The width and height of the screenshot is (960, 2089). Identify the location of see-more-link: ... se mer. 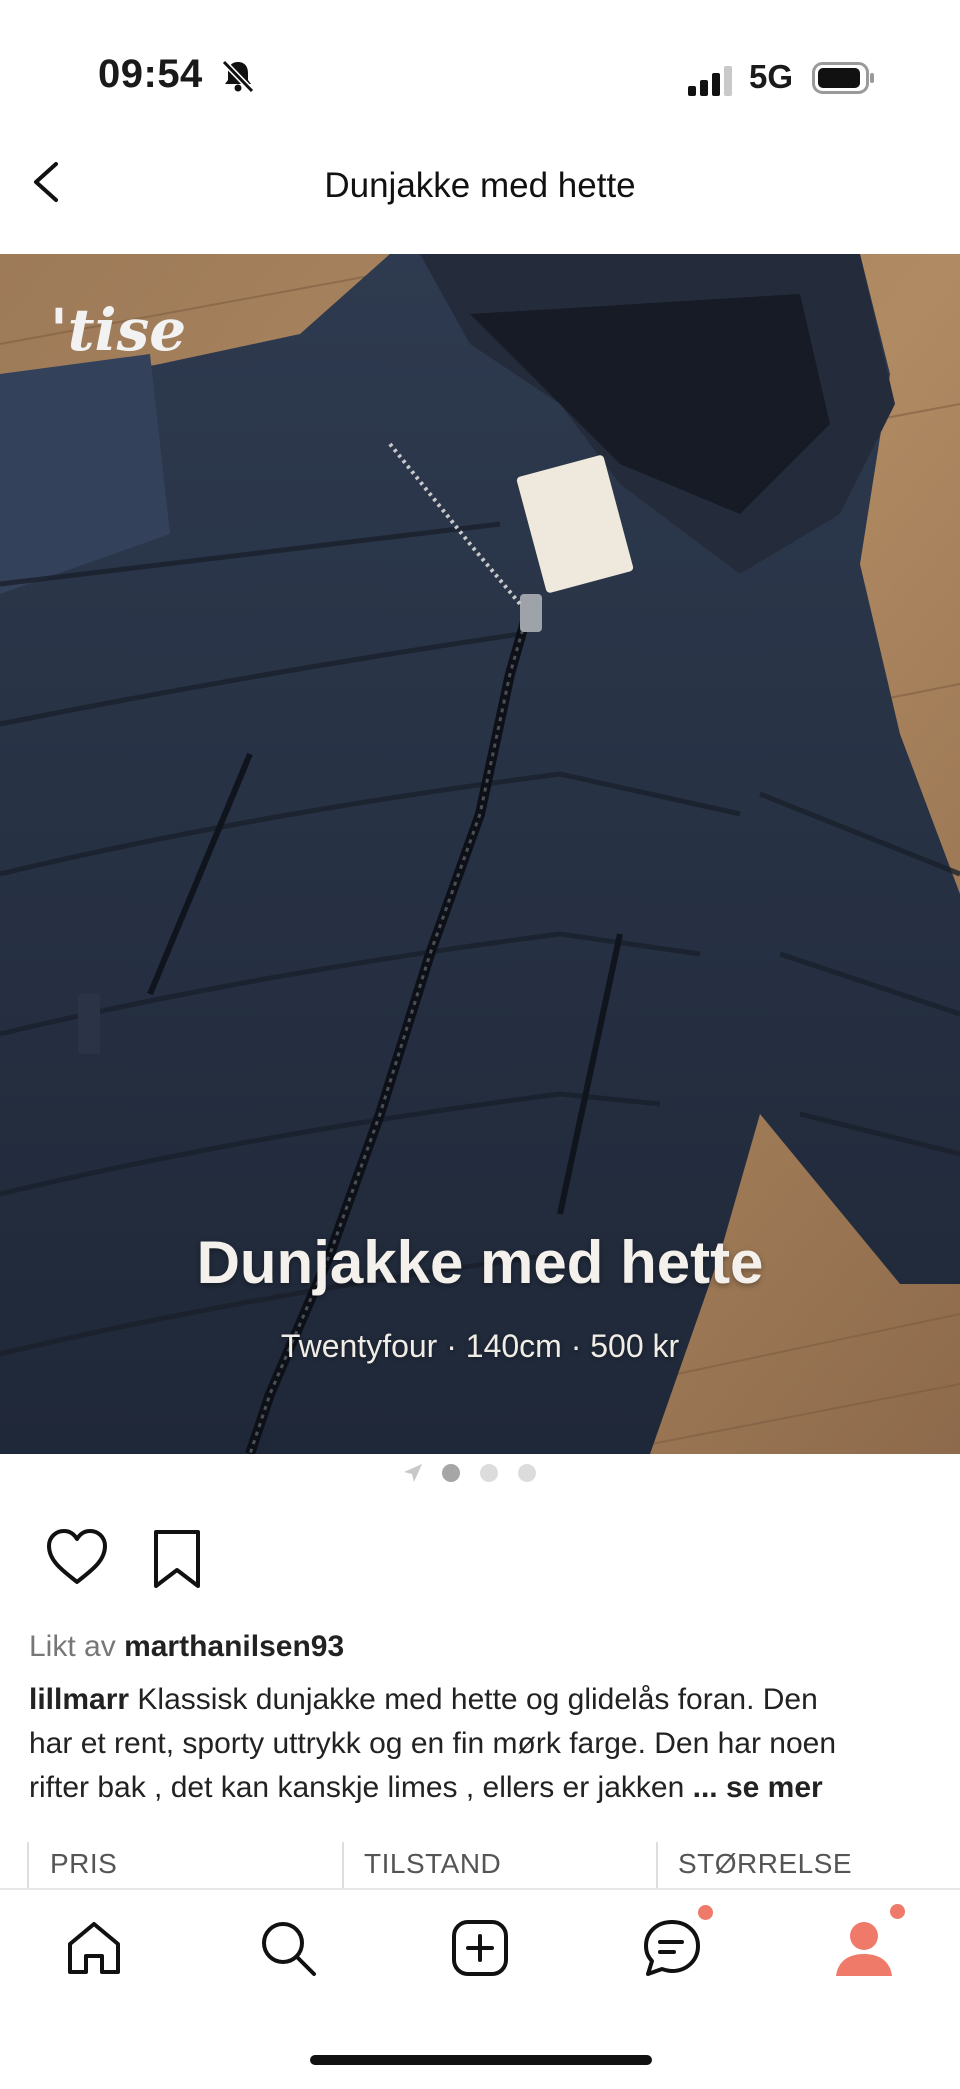
(758, 1787).